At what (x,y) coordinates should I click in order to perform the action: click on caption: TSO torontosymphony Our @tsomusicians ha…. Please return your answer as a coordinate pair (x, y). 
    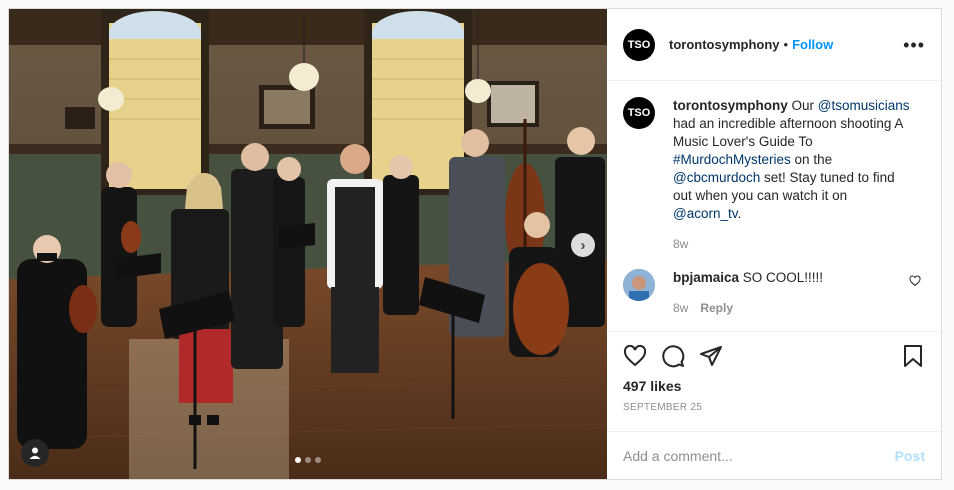
    Looking at the image, I should click on (774, 174).